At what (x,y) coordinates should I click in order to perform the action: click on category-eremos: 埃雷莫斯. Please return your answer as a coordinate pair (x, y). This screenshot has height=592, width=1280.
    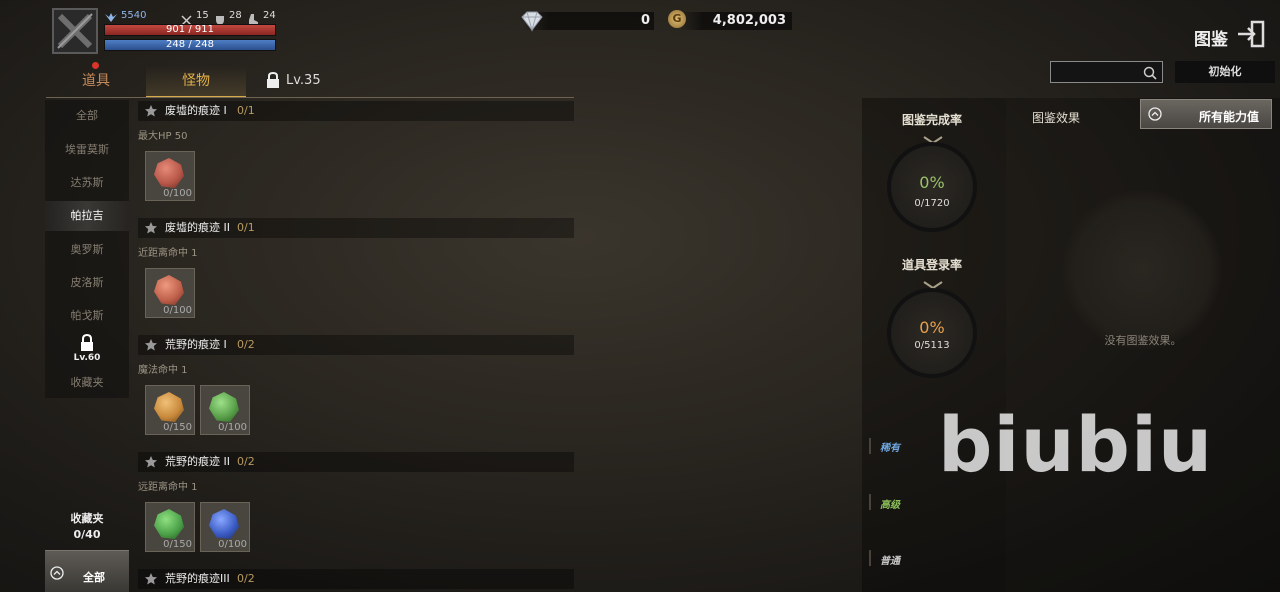
    Looking at the image, I should click on (87, 150).